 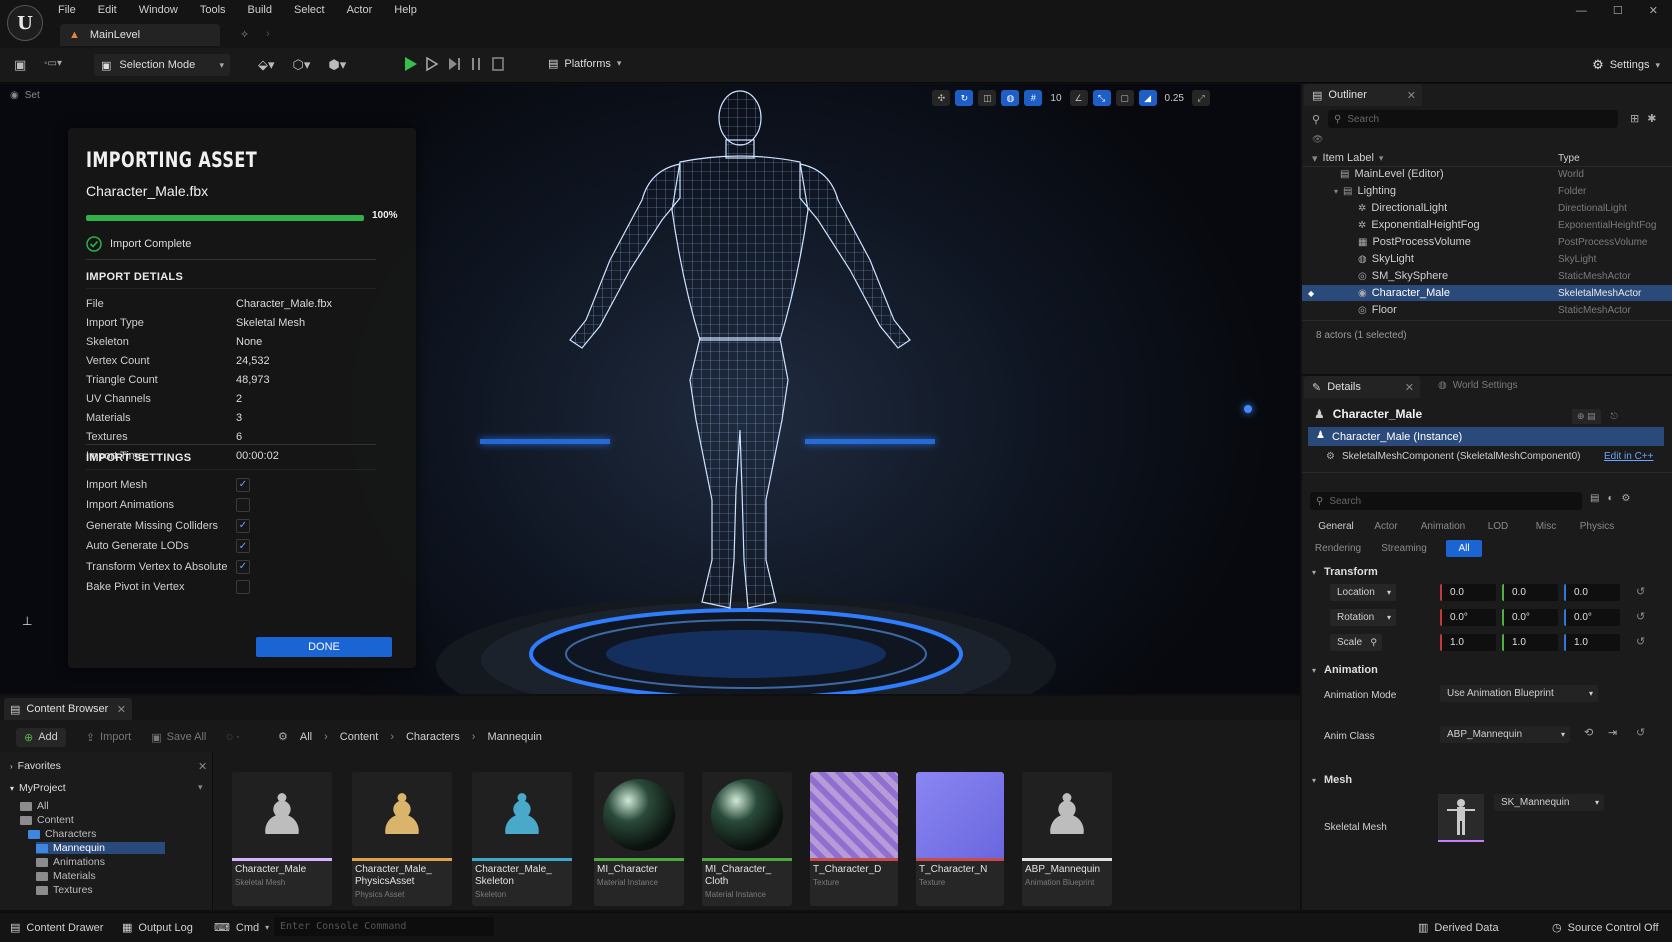 What do you see at coordinates (20, 65) in the screenshot?
I see `save-icon: ▣` at bounding box center [20, 65].